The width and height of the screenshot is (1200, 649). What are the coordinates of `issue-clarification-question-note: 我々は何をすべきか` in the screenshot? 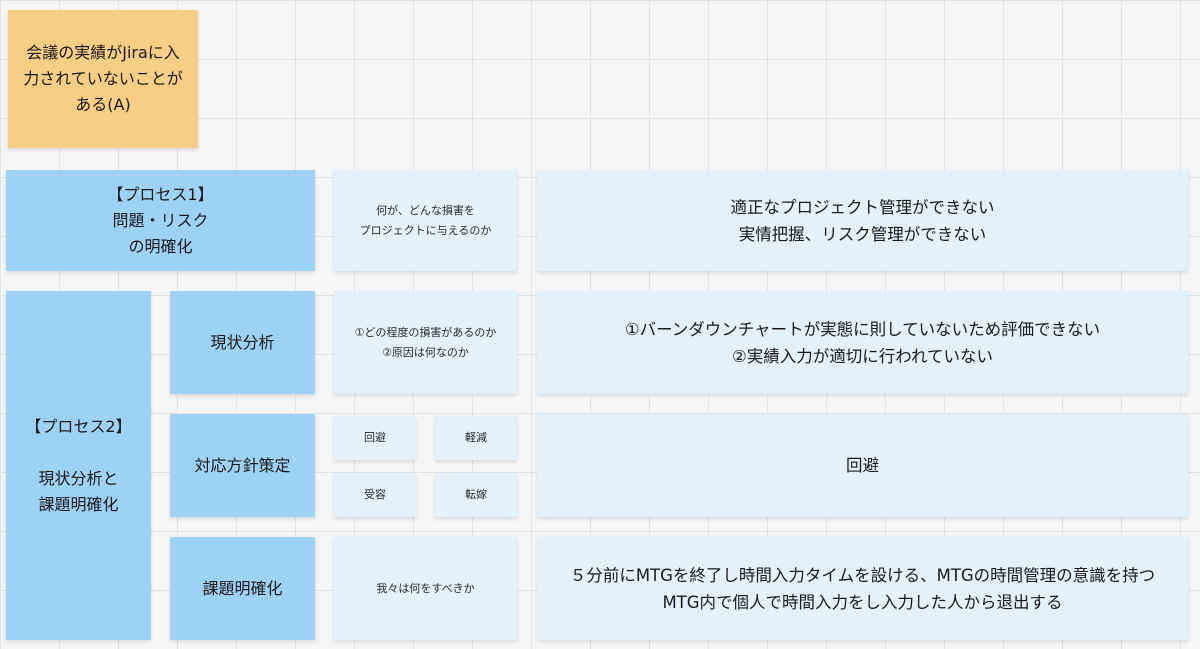 It's located at (425, 588).